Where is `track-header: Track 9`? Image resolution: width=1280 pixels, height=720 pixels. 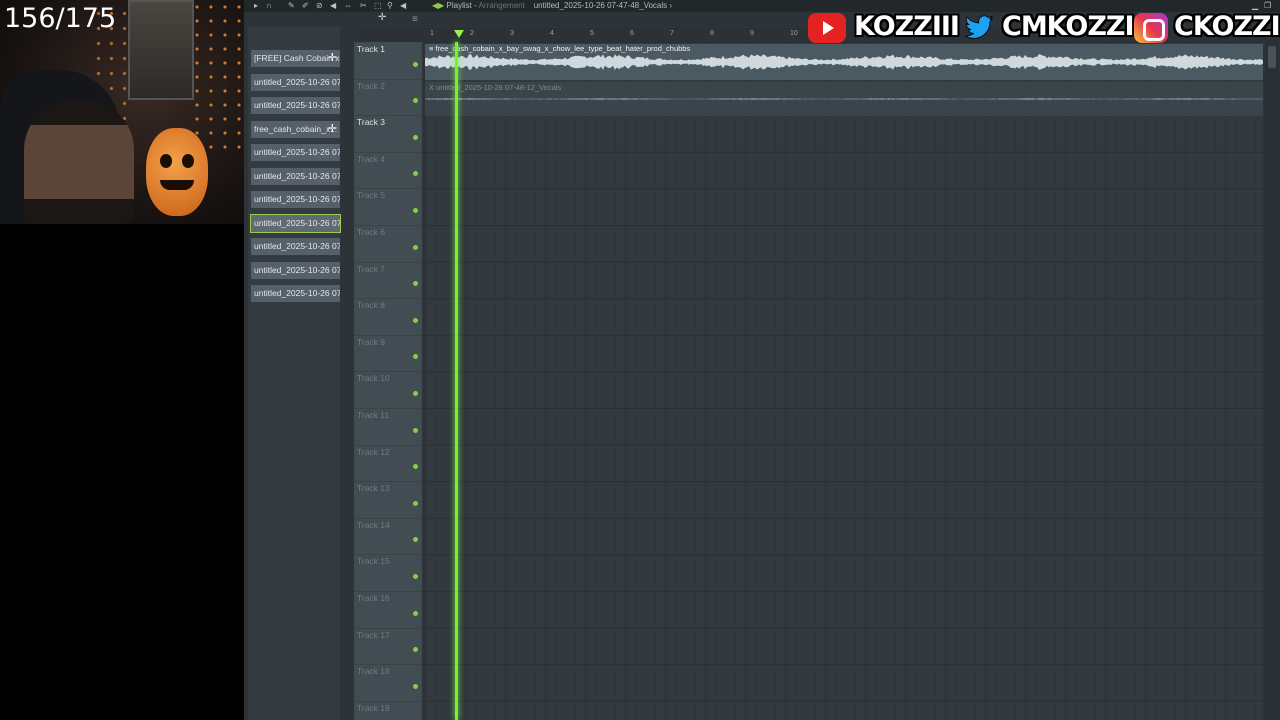
track-header: Track 9 is located at coordinates (388, 354).